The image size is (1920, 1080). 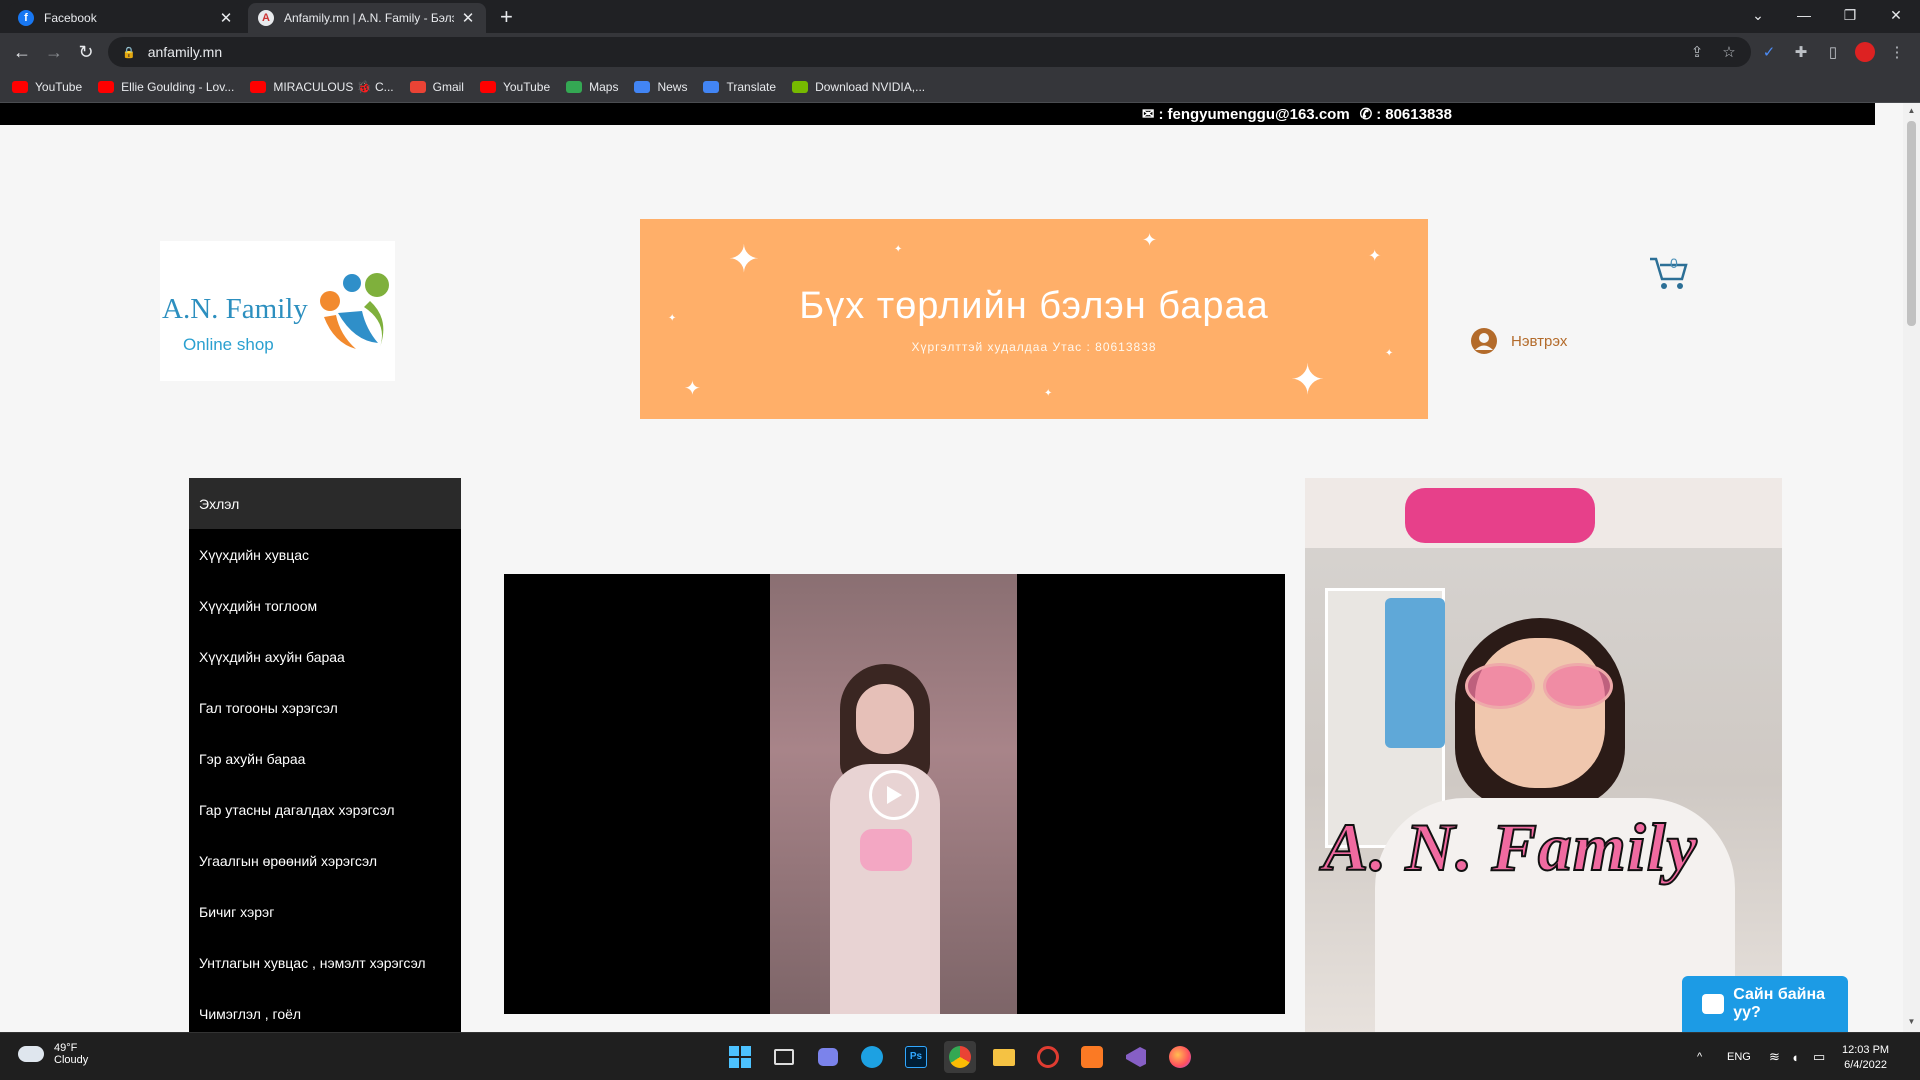 I want to click on news-icon, so click(x=642, y=86).